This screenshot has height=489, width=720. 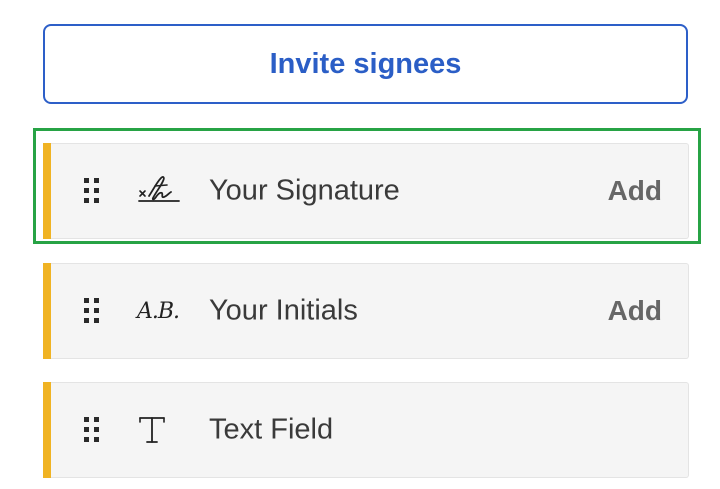 I want to click on field-label: Your Signature, so click(x=304, y=190).